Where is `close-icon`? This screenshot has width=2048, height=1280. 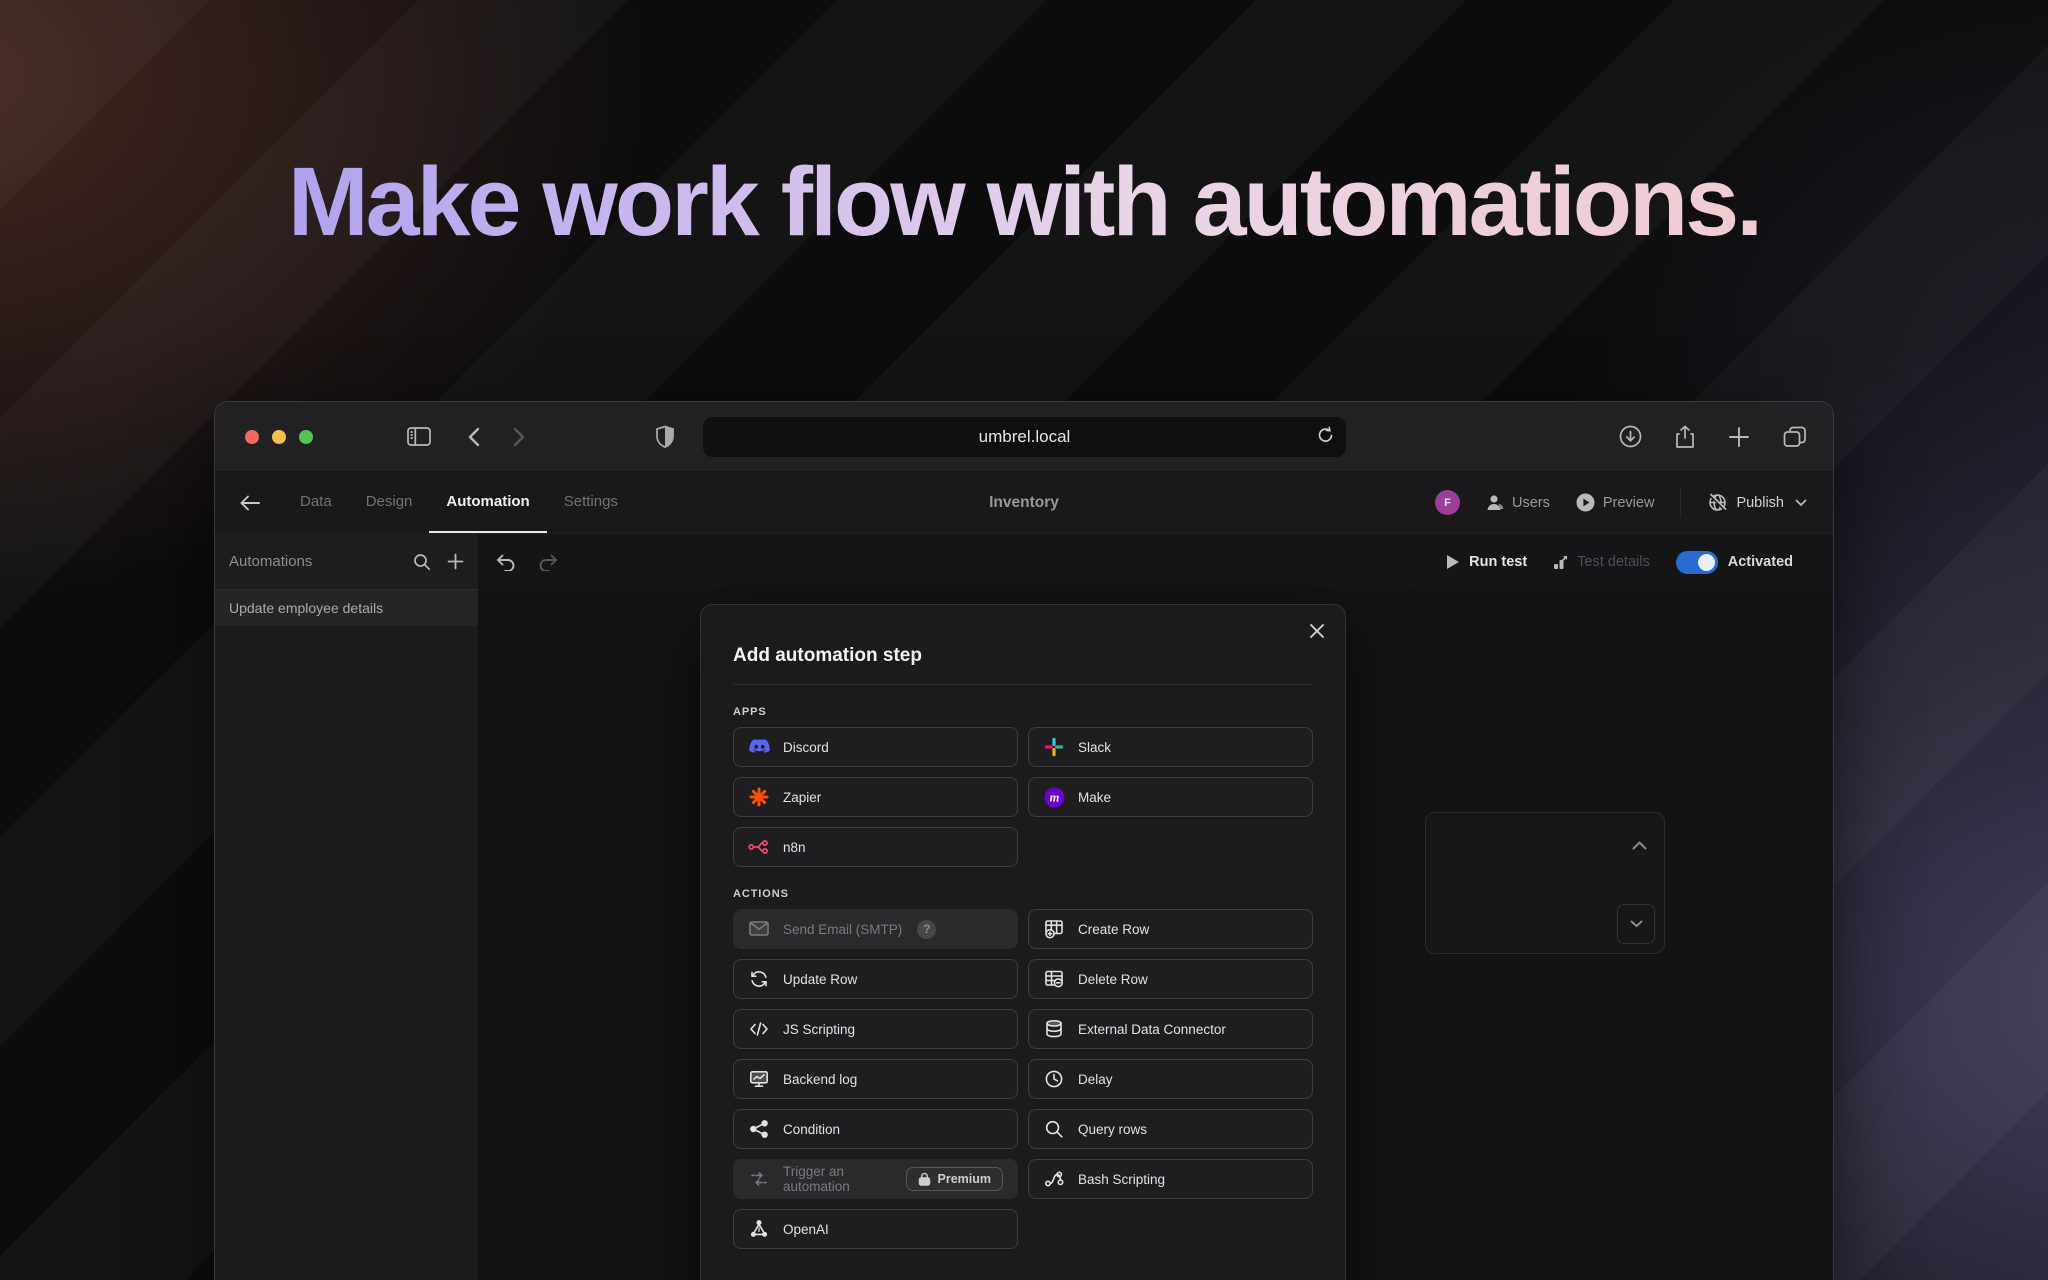 close-icon is located at coordinates (1317, 631).